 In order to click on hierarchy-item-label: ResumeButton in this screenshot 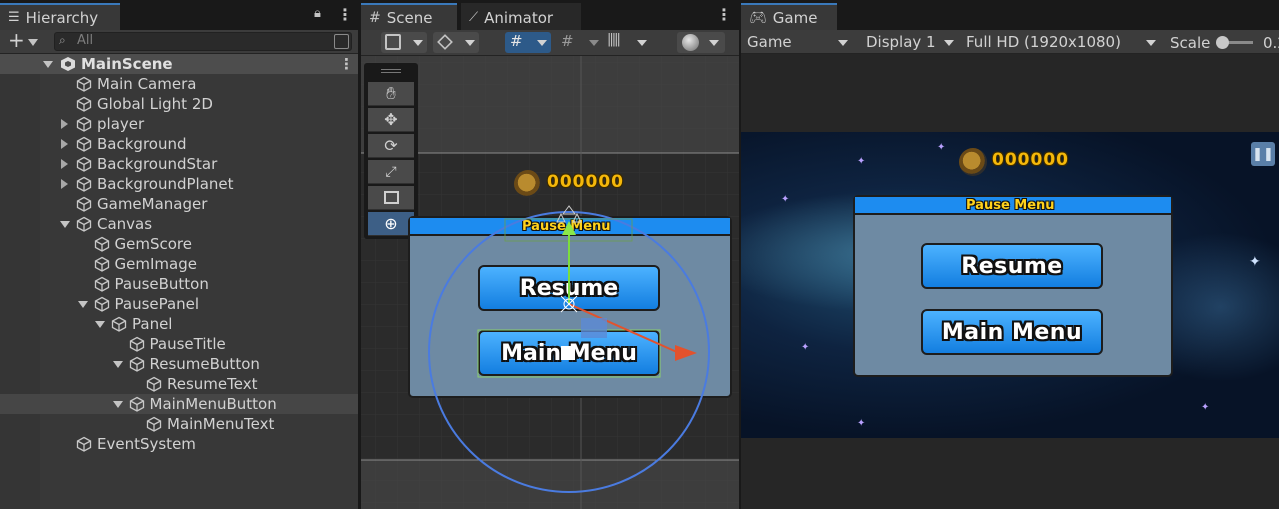, I will do `click(204, 364)`.